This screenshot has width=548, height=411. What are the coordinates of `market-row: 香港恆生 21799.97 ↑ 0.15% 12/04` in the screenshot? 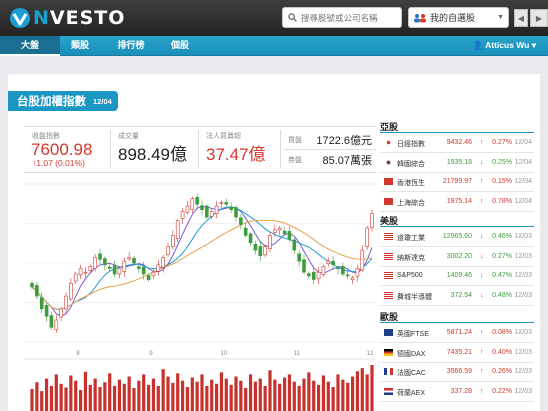 It's located at (457, 182).